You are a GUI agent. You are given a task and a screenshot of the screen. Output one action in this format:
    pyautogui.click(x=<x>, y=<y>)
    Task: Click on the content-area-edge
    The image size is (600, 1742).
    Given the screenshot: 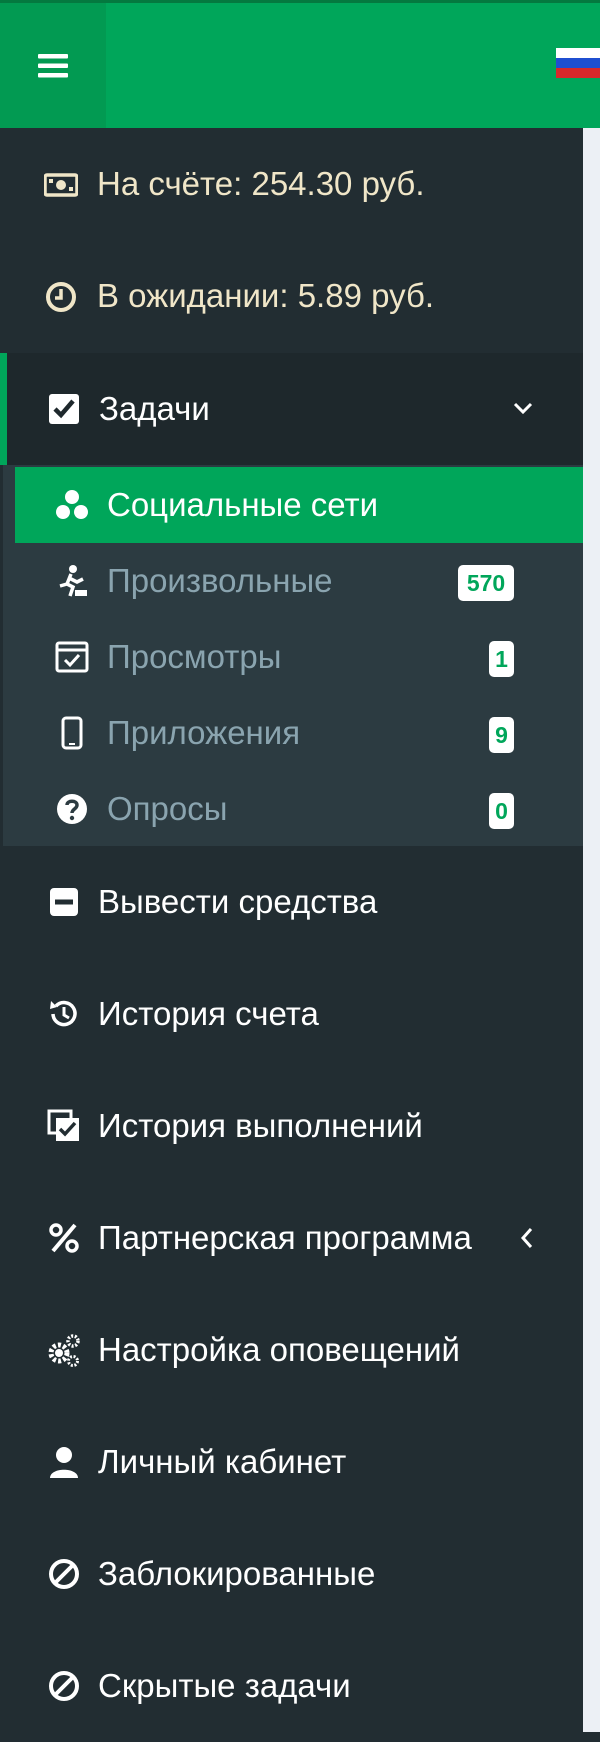 What is the action you would take?
    pyautogui.click(x=591, y=930)
    